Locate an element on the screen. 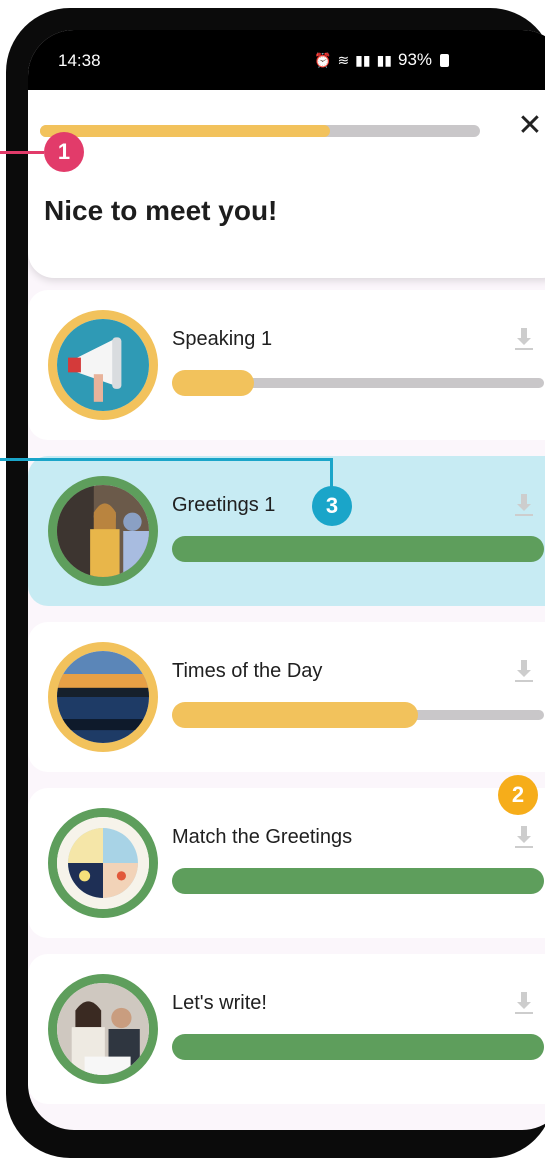 The width and height of the screenshot is (545, 1158). callout-line-3-vertical is located at coordinates (331, 473).